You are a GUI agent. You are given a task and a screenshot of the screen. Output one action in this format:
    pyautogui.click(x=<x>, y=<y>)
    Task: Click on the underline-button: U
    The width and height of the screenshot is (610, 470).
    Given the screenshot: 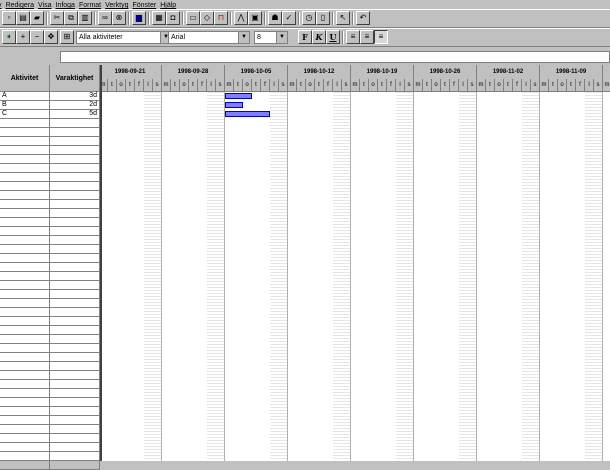 What is the action you would take?
    pyautogui.click(x=333, y=37)
    